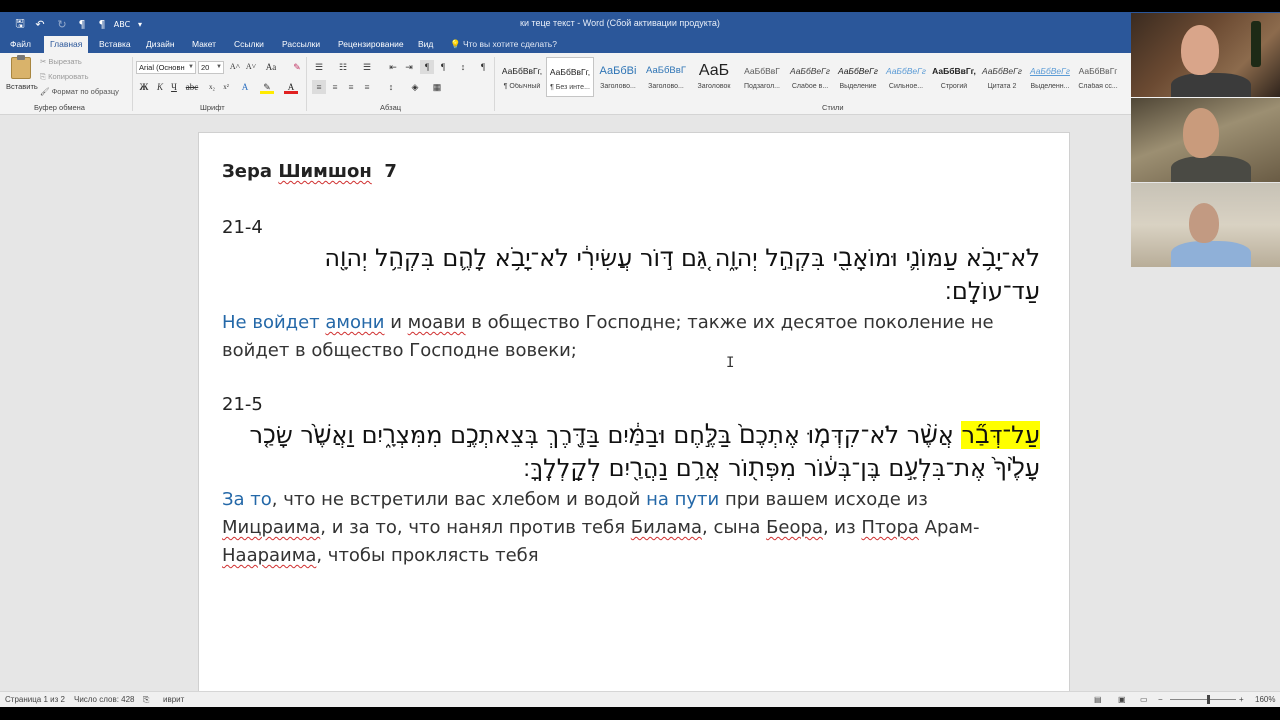 The width and height of the screenshot is (1280, 720). I want to click on zoom-in-icon: +, so click(1241, 699).